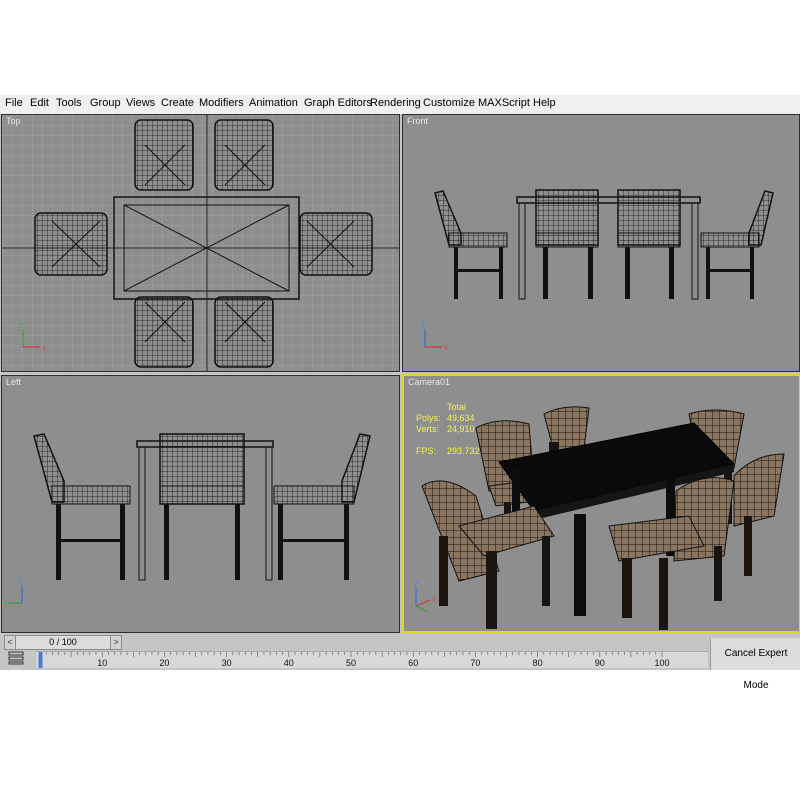 This screenshot has height=800, width=800. What do you see at coordinates (428, 429) in the screenshot?
I see `verts-label: Verts:` at bounding box center [428, 429].